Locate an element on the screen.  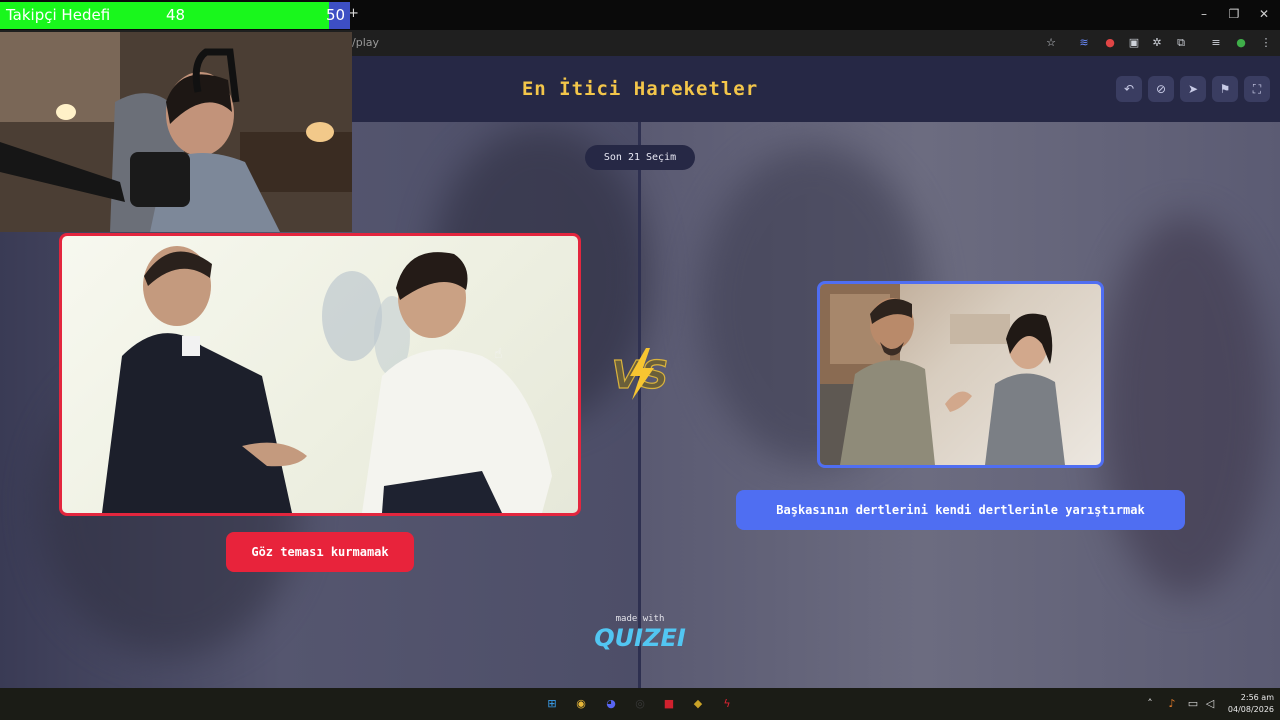
flag-icon: ⚑ is located at coordinates (1225, 89).